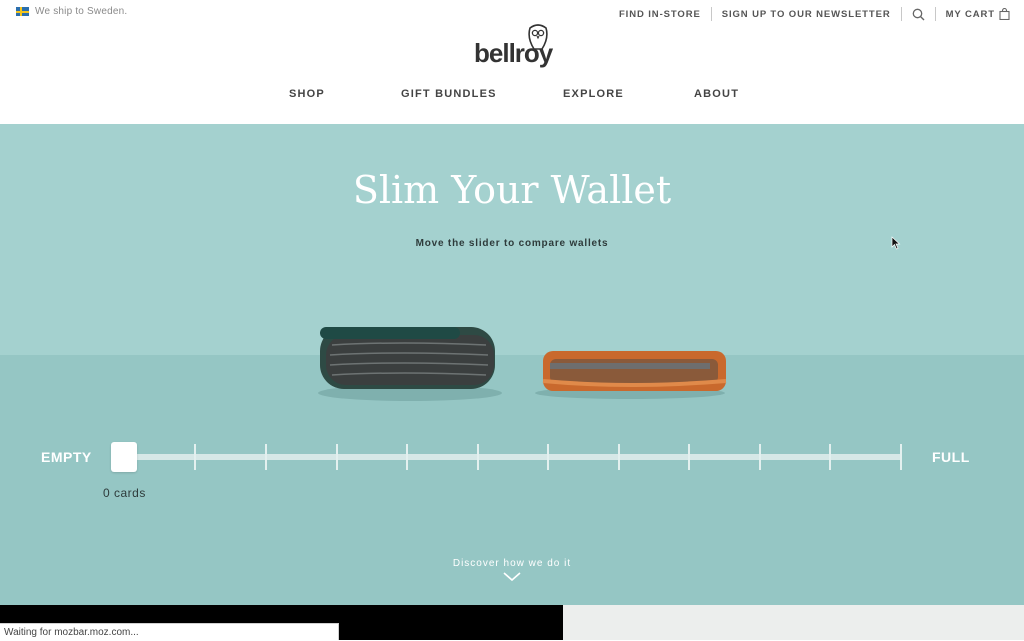 The width and height of the screenshot is (1024, 641). What do you see at coordinates (951, 457) in the screenshot?
I see `slider-max-label: FULL` at bounding box center [951, 457].